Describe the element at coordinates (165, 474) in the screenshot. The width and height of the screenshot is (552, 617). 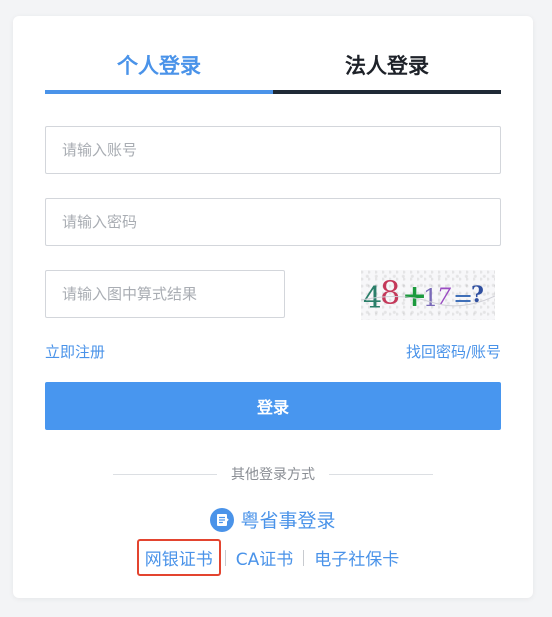
I see `divider-line-left` at that location.